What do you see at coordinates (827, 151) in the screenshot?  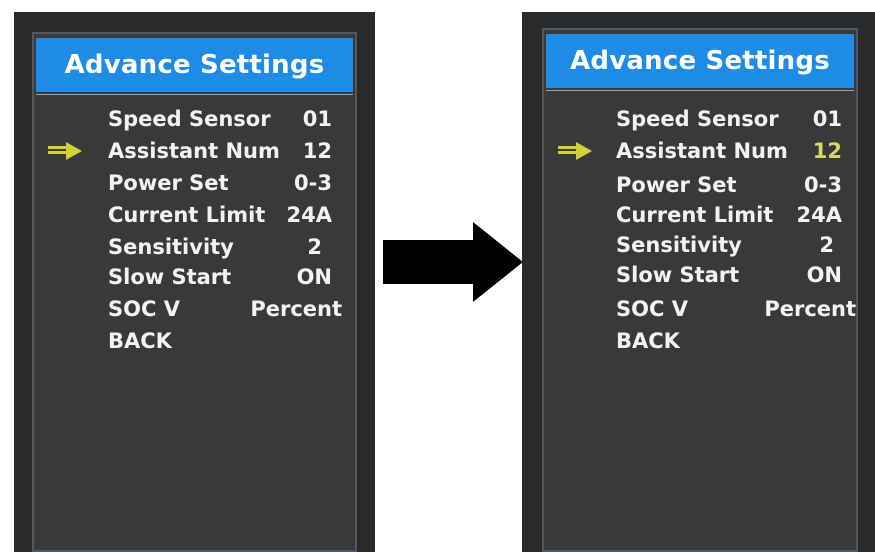 I see `menu-item-value-editing: 12` at bounding box center [827, 151].